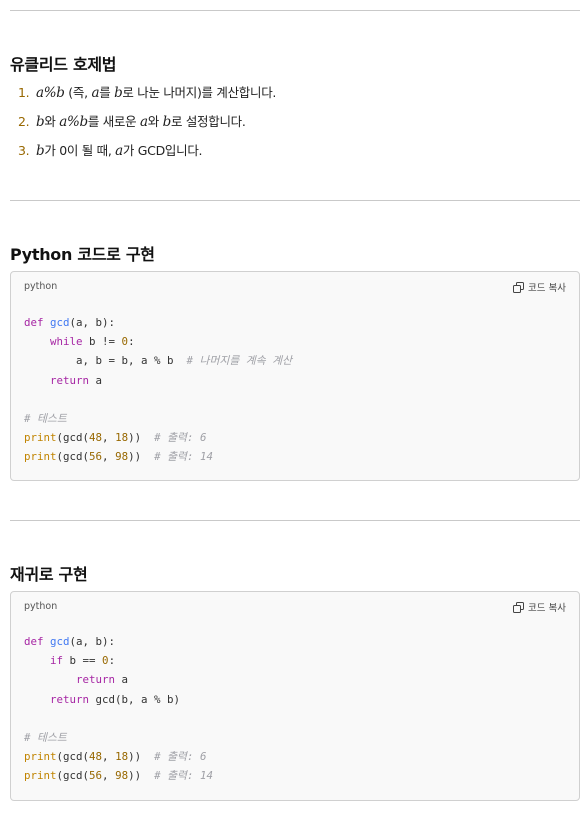  Describe the element at coordinates (162, 150) in the screenshot. I see `step-text: 가 GCD입니다.` at that location.